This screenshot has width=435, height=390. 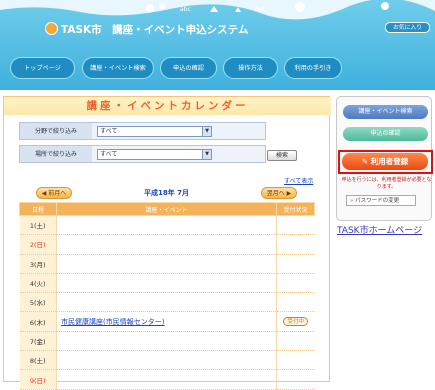 I want to click on arrow-icon: », so click(x=352, y=201).